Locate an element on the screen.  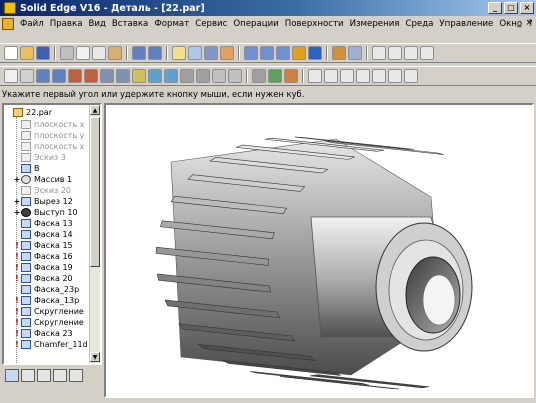
redo-icon is located at coordinates (155, 53).